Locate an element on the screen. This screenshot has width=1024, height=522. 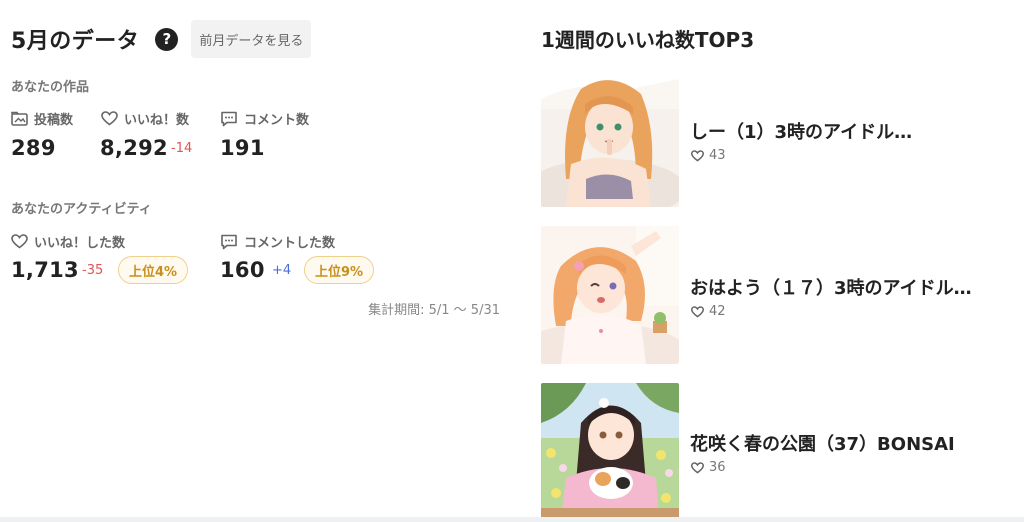
comments-label: コメント数 is located at coordinates (277, 120).